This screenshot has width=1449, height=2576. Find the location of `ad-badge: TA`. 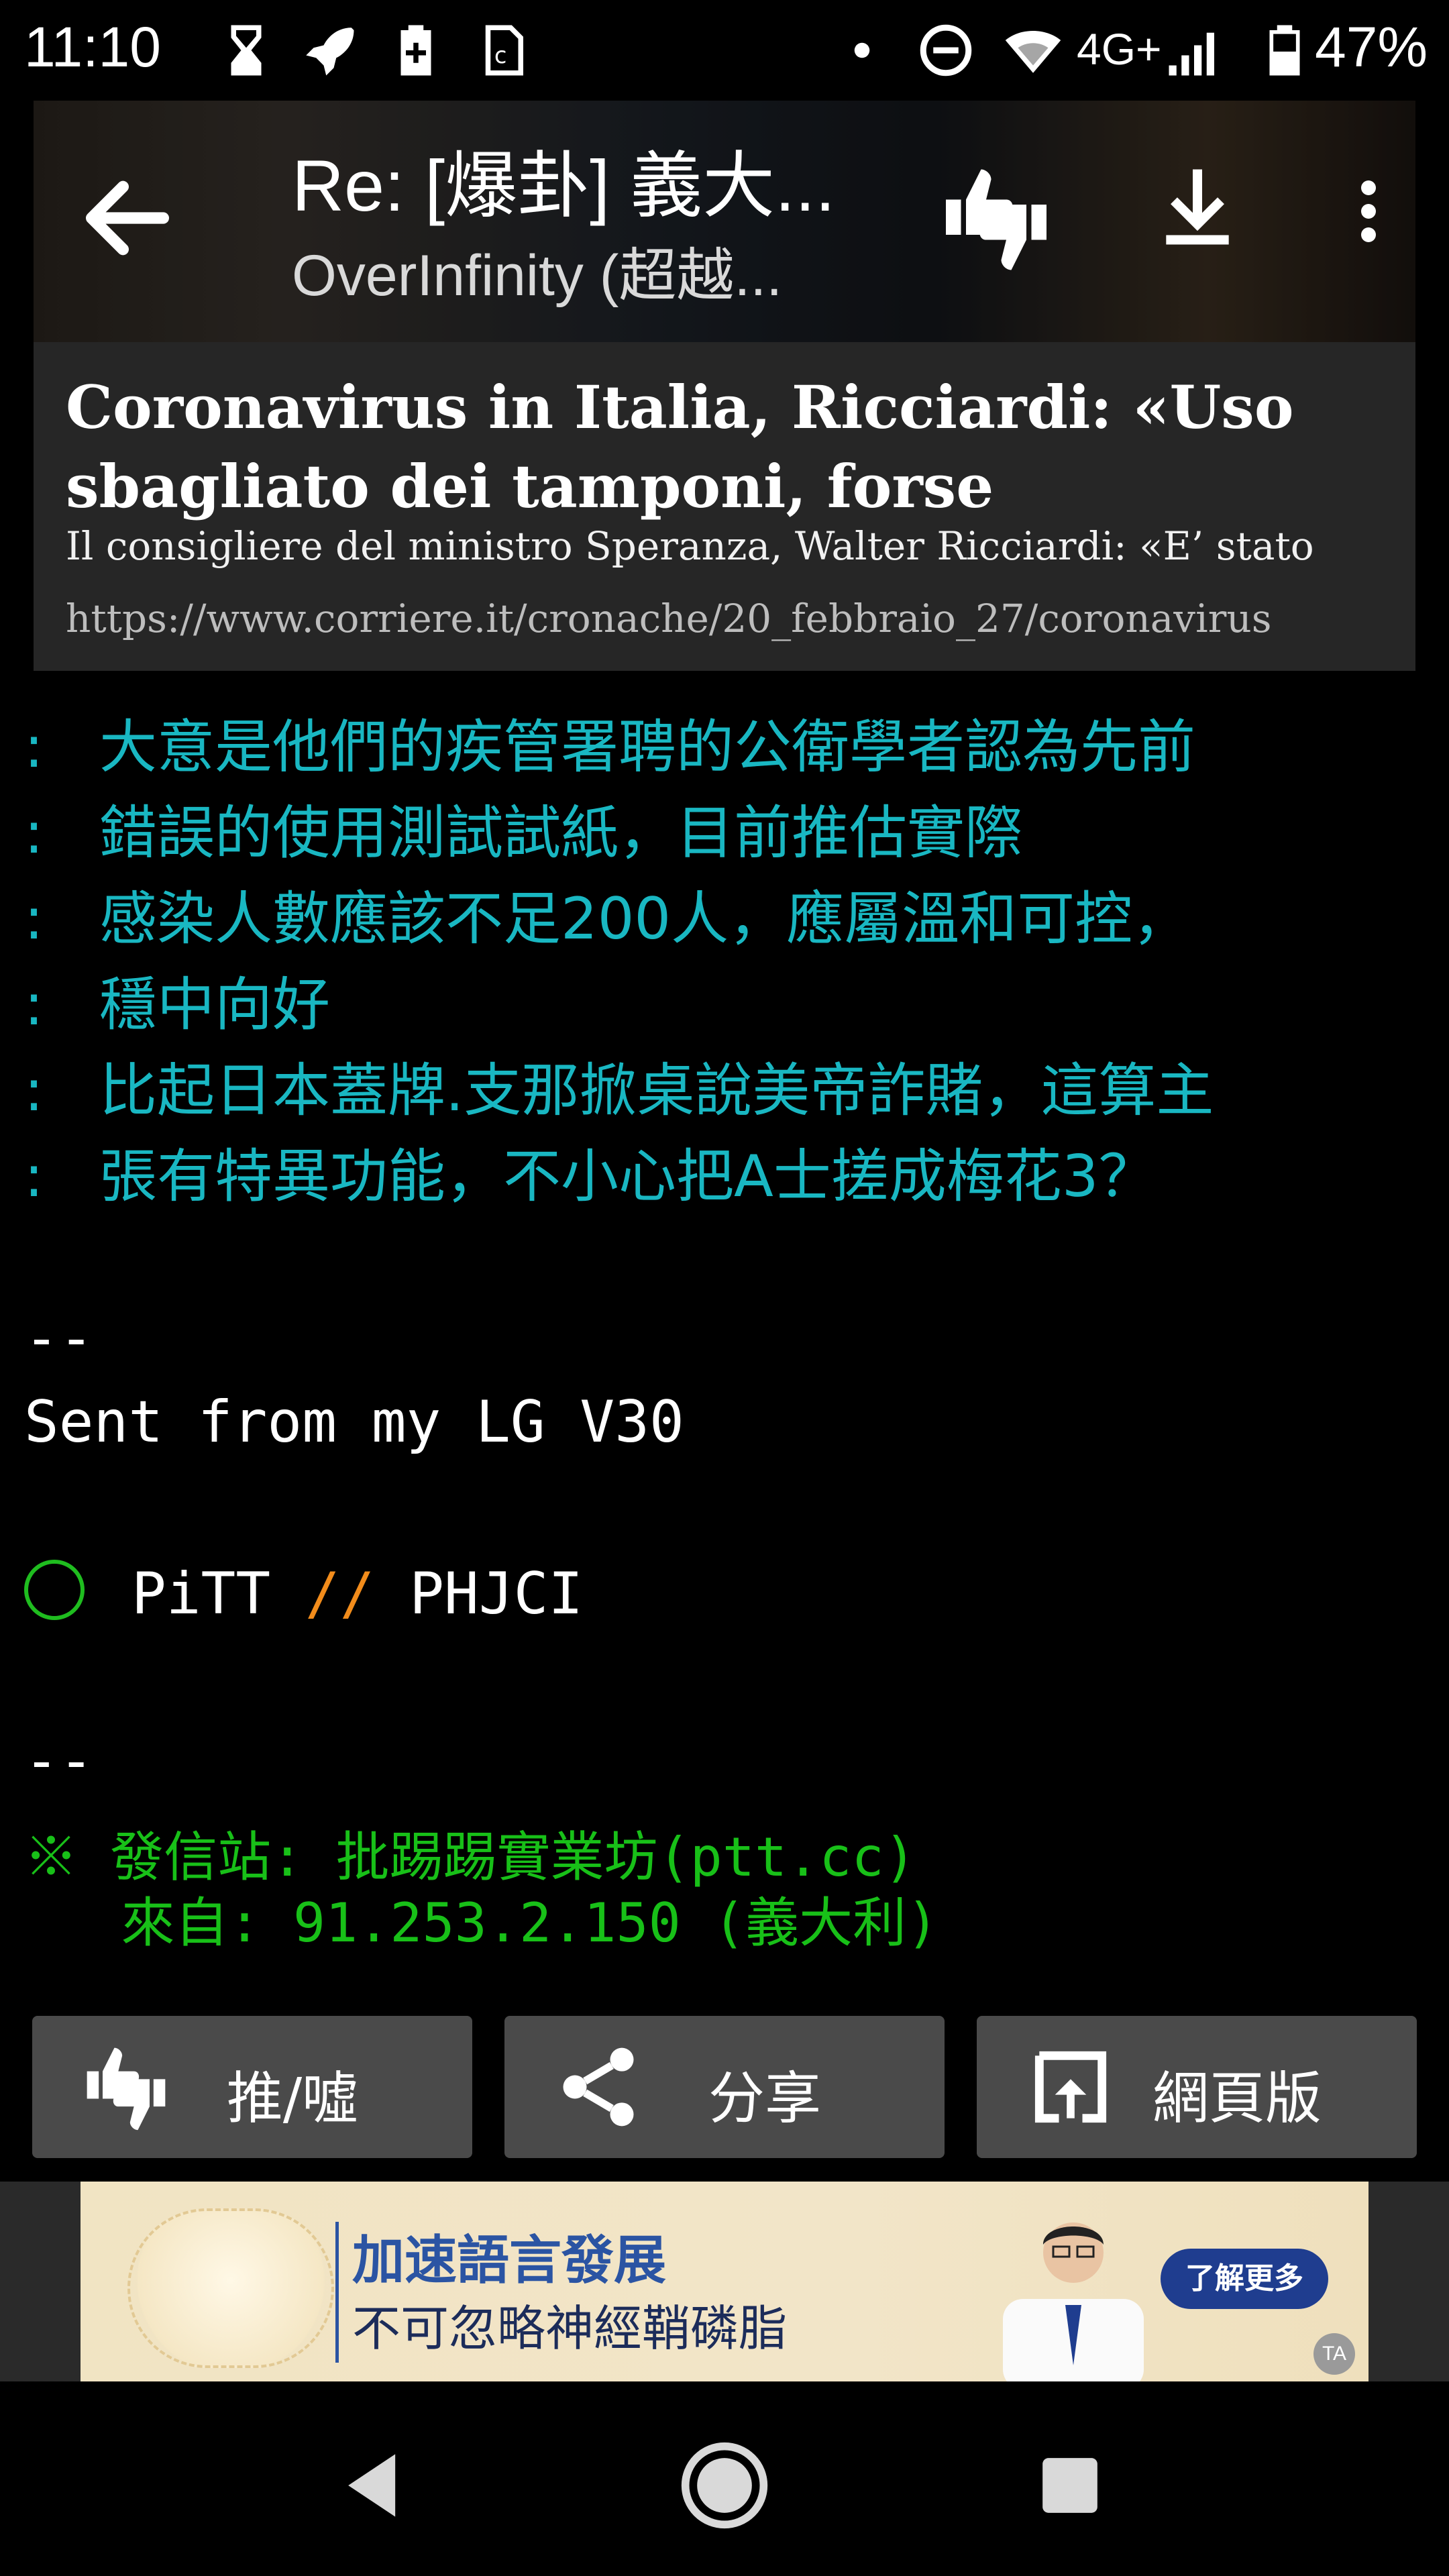

ad-badge: TA is located at coordinates (1334, 2354).